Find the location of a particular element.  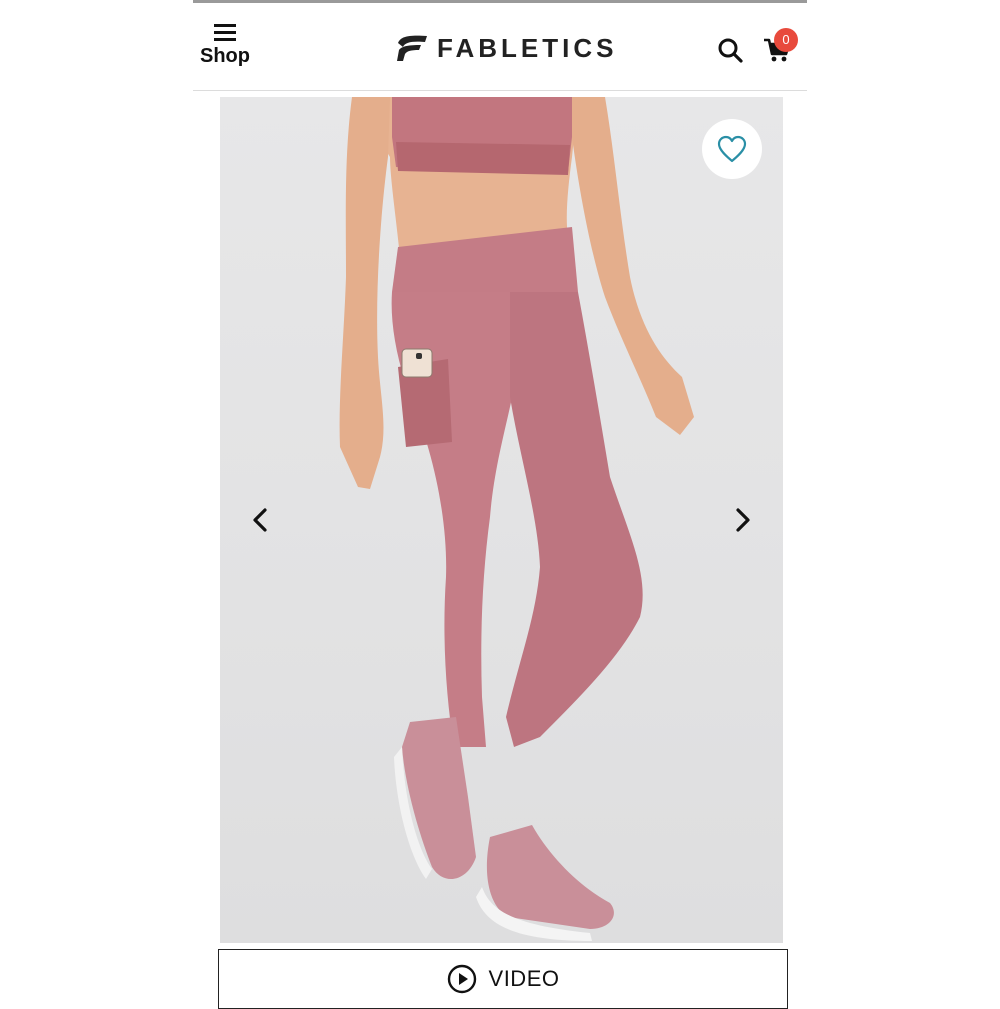

video-button: VIDEO is located at coordinates (503, 979).